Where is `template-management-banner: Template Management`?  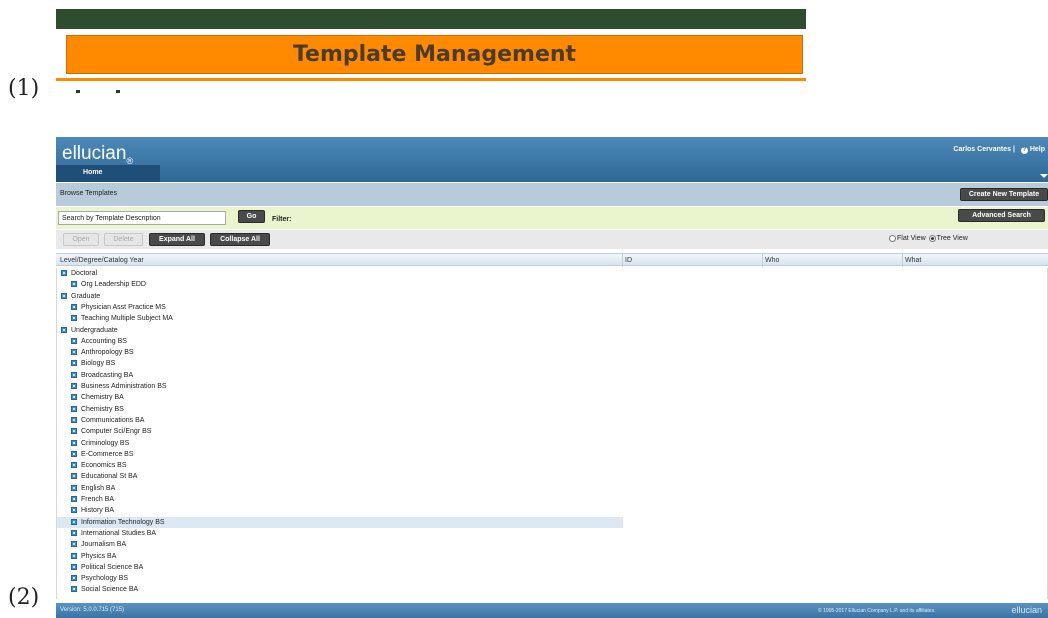 template-management-banner: Template Management is located at coordinates (434, 54).